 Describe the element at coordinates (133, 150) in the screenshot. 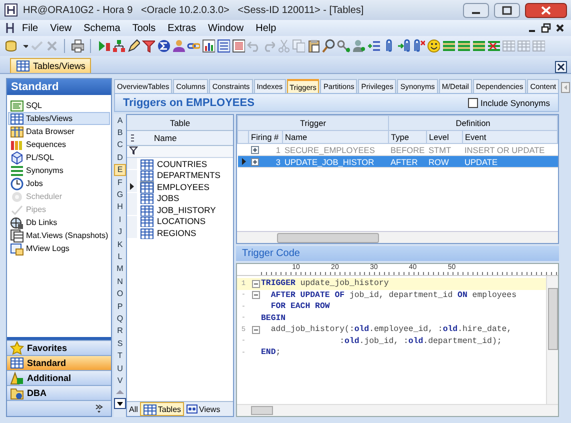

I see `filter-icon` at that location.